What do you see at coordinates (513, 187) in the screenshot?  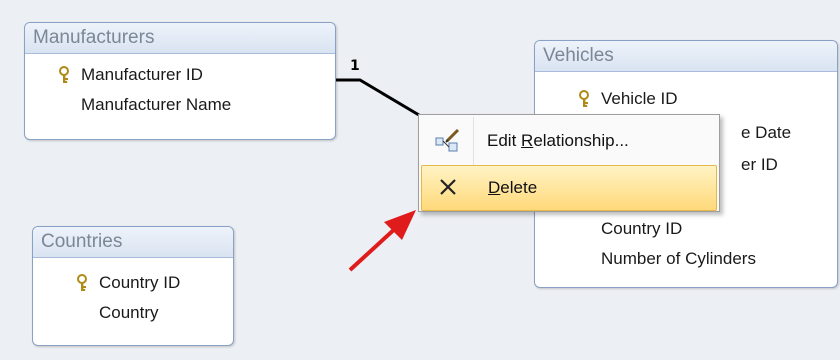 I see `menu-item-label: Delete` at bounding box center [513, 187].